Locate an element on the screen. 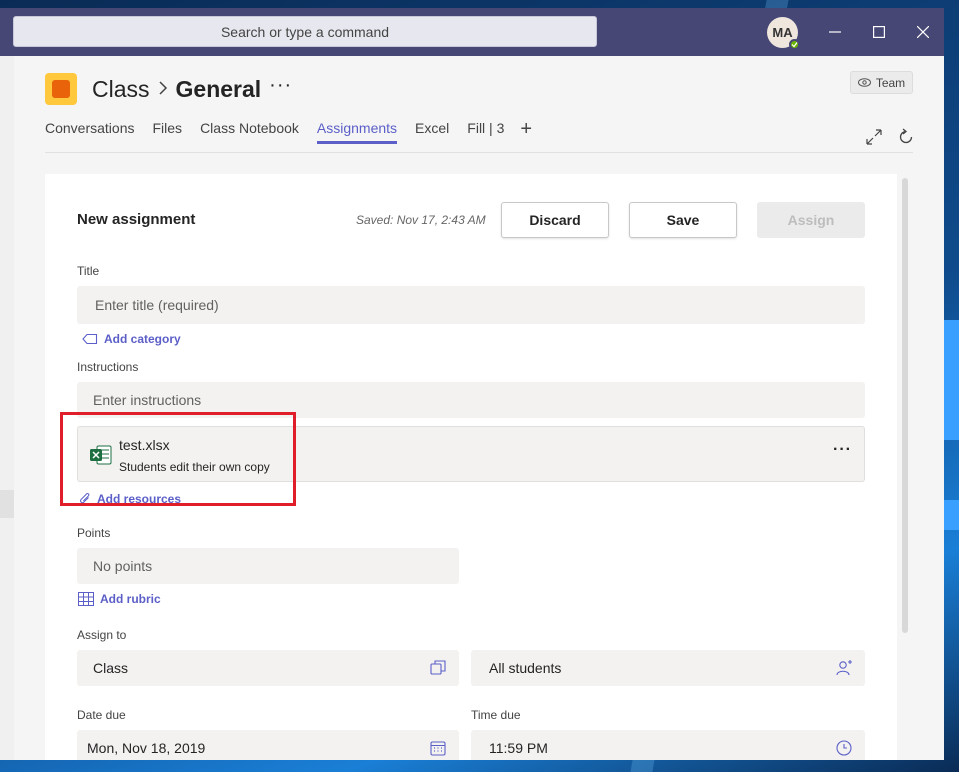  add-resources-link: Add resources is located at coordinates (130, 499).